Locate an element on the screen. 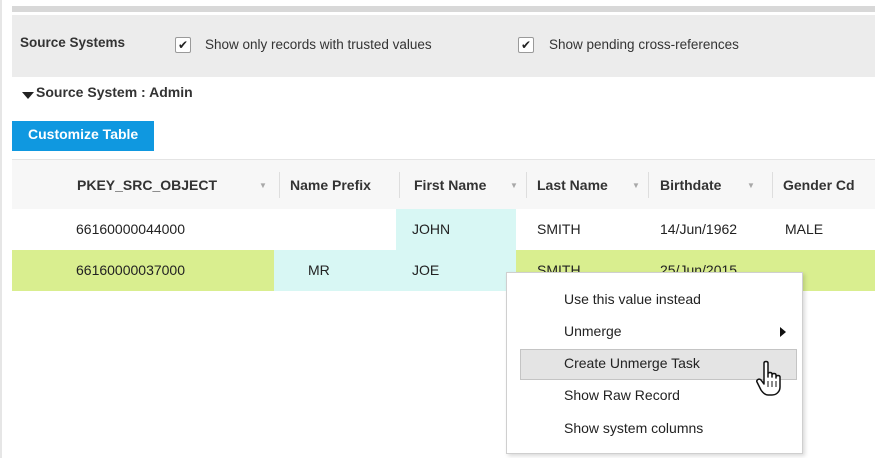  cell-last-name: SMITH is located at coordinates (559, 229).